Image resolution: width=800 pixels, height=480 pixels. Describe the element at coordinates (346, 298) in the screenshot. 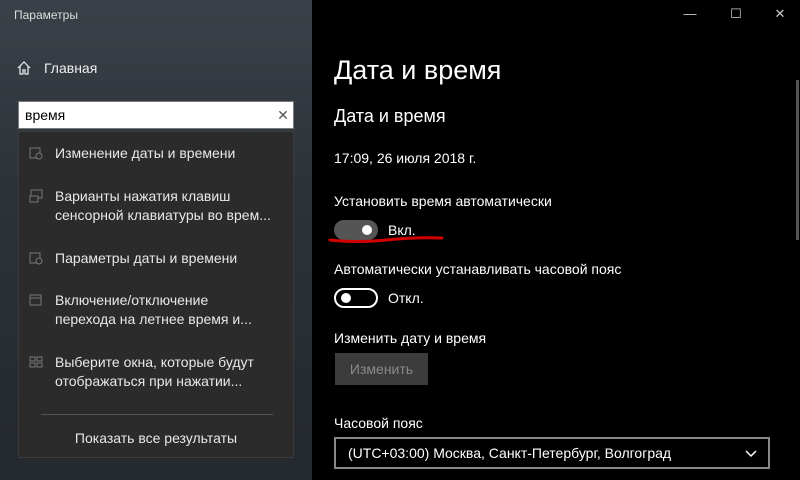

I see `toggle-knob` at that location.